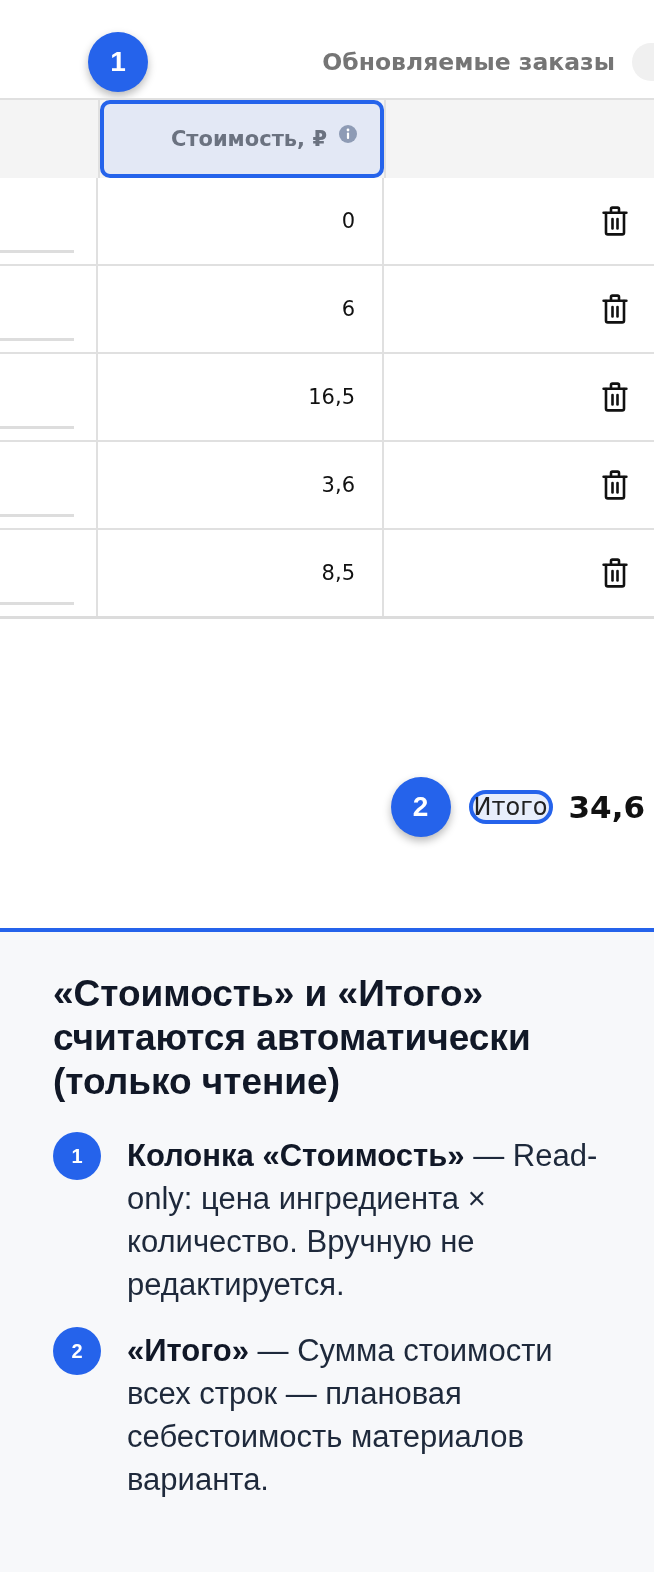 The image size is (654, 1572). Describe the element at coordinates (338, 485) in the screenshot. I see `cost-value: 3,6` at that location.